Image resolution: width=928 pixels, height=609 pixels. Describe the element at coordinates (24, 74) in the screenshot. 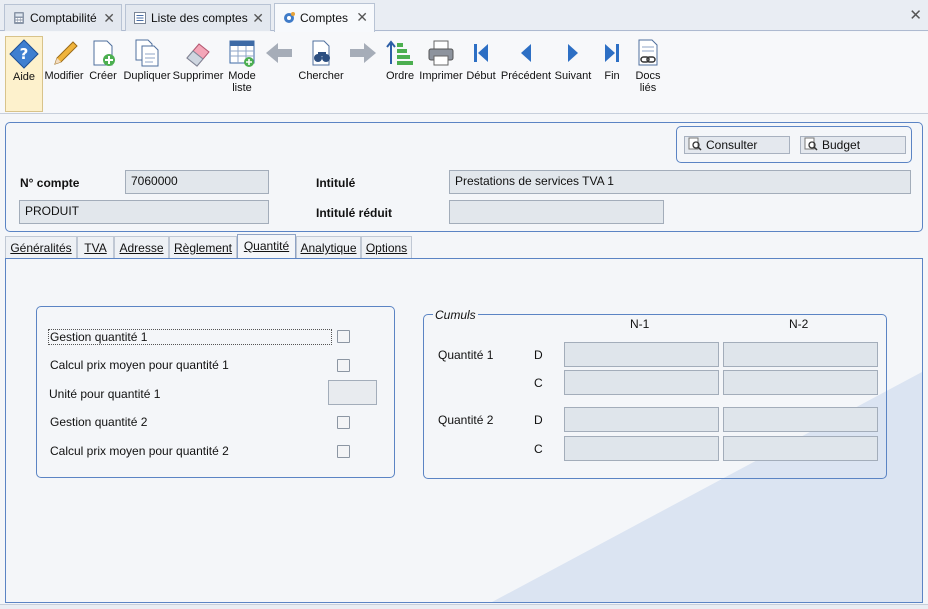

I see `aide-button: ? Aide` at that location.